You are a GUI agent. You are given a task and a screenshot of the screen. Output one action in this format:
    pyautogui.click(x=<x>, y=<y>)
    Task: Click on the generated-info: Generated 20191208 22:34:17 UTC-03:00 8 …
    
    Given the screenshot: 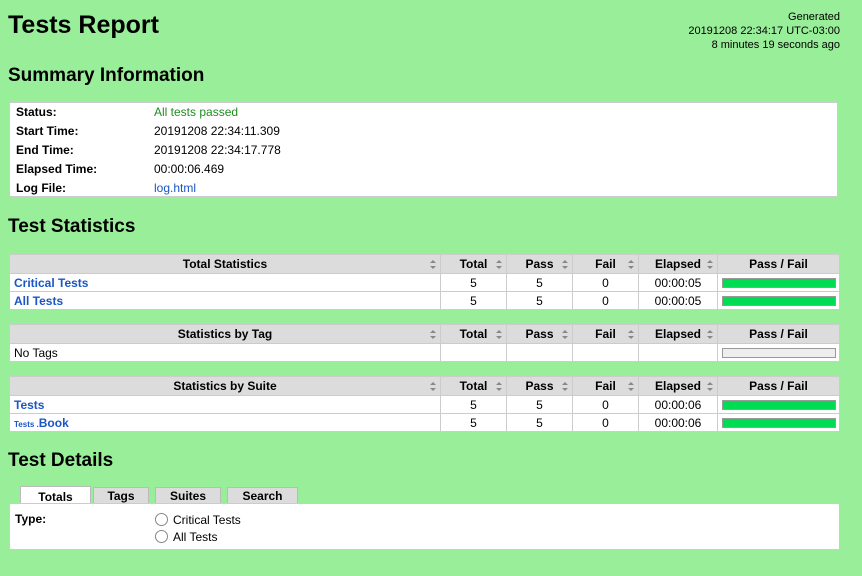 What is the action you would take?
    pyautogui.click(x=764, y=31)
    